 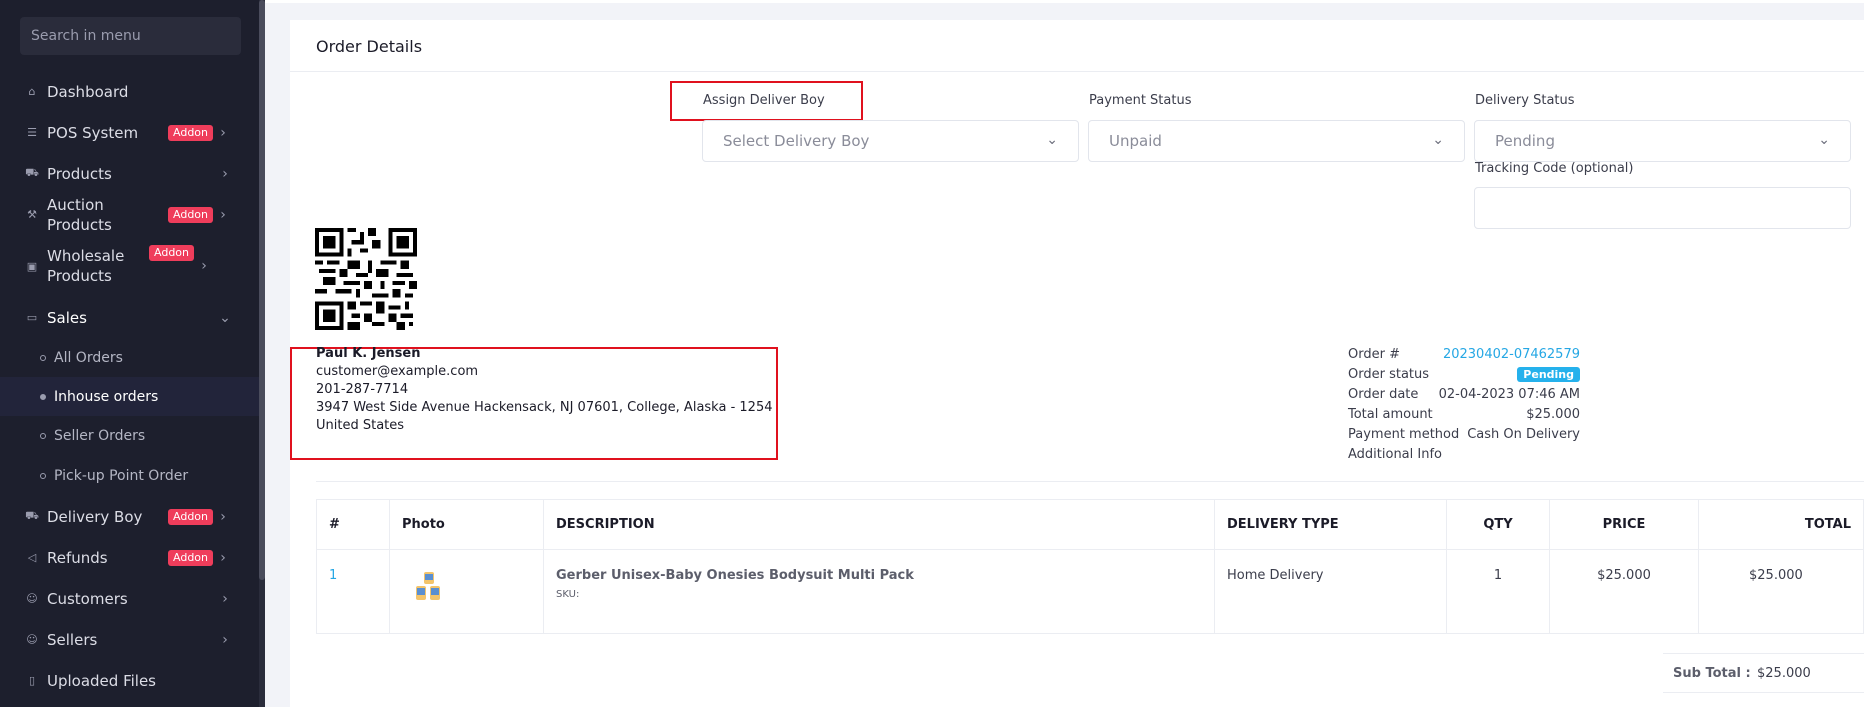 I want to click on sidebar-item-sellers: ☺ Sellers ›, so click(x=129, y=639).